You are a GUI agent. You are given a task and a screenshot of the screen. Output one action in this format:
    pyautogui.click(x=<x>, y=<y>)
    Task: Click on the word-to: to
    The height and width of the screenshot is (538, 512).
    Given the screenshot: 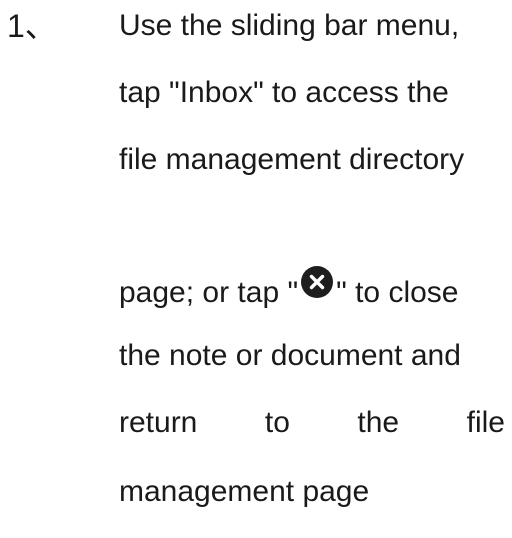 What is the action you would take?
    pyautogui.click(x=277, y=422)
    